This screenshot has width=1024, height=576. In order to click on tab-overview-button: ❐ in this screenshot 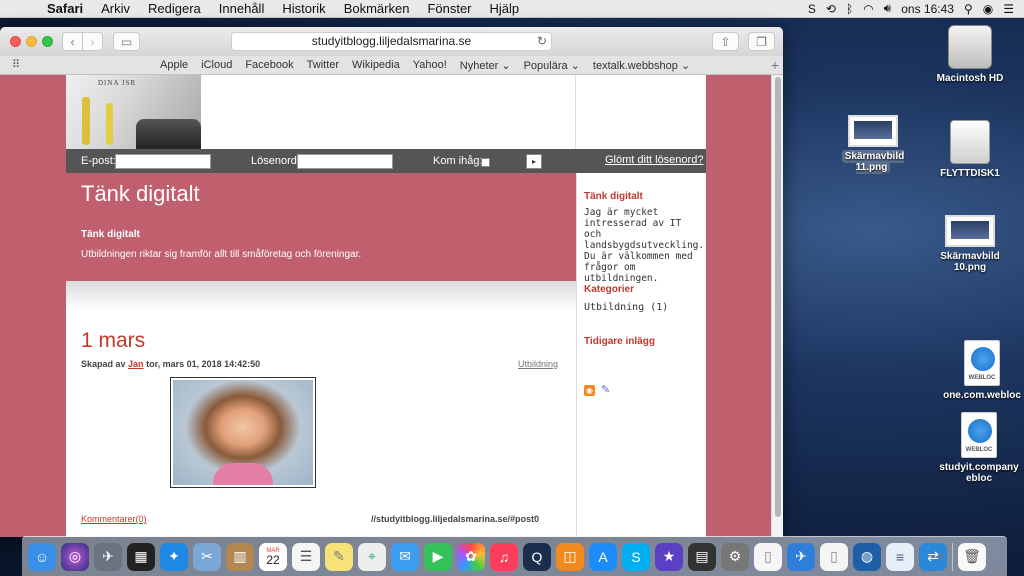, I will do `click(761, 41)`.